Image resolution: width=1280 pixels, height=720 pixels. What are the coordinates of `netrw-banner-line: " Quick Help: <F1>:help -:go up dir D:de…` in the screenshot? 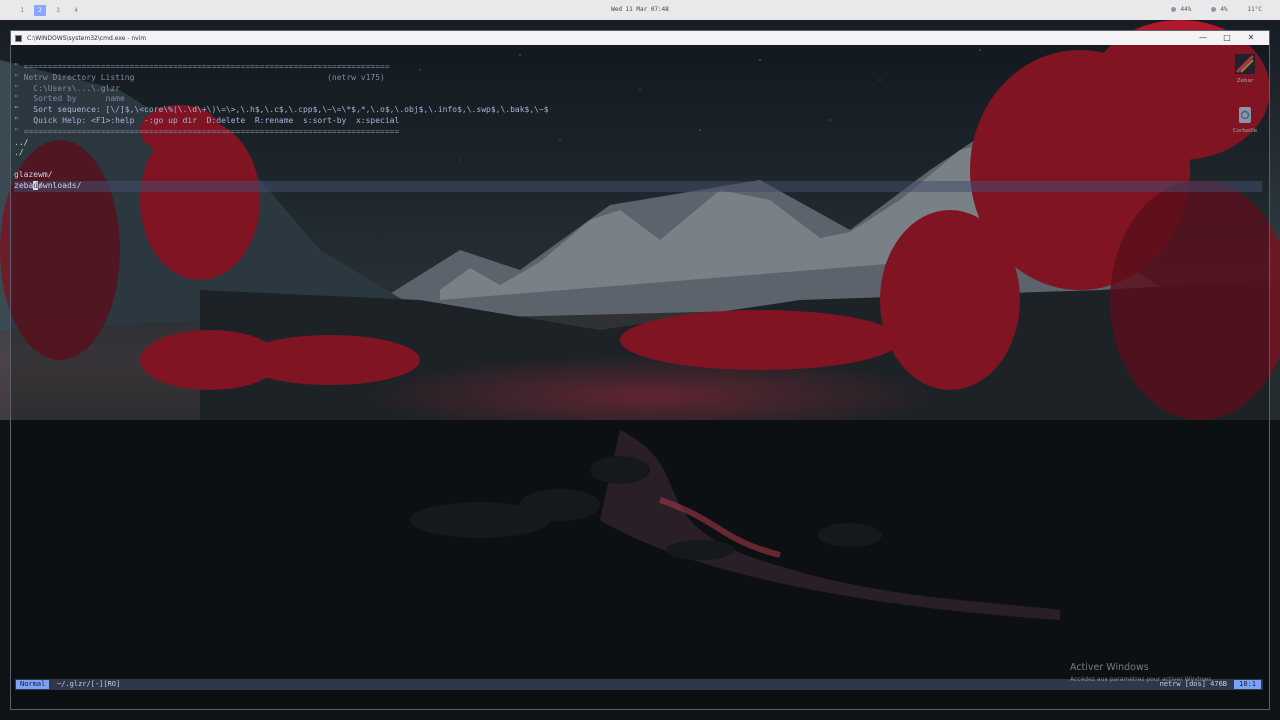 It's located at (207, 120).